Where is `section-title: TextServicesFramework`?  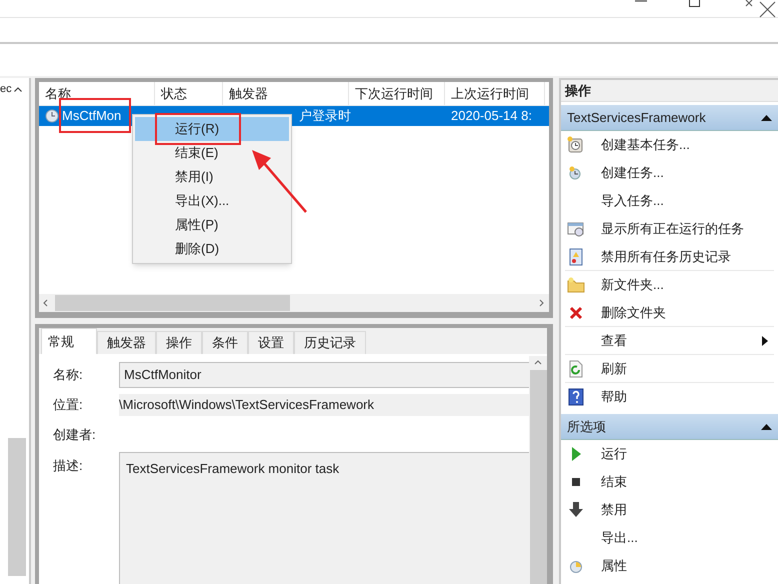 section-title: TextServicesFramework is located at coordinates (636, 117).